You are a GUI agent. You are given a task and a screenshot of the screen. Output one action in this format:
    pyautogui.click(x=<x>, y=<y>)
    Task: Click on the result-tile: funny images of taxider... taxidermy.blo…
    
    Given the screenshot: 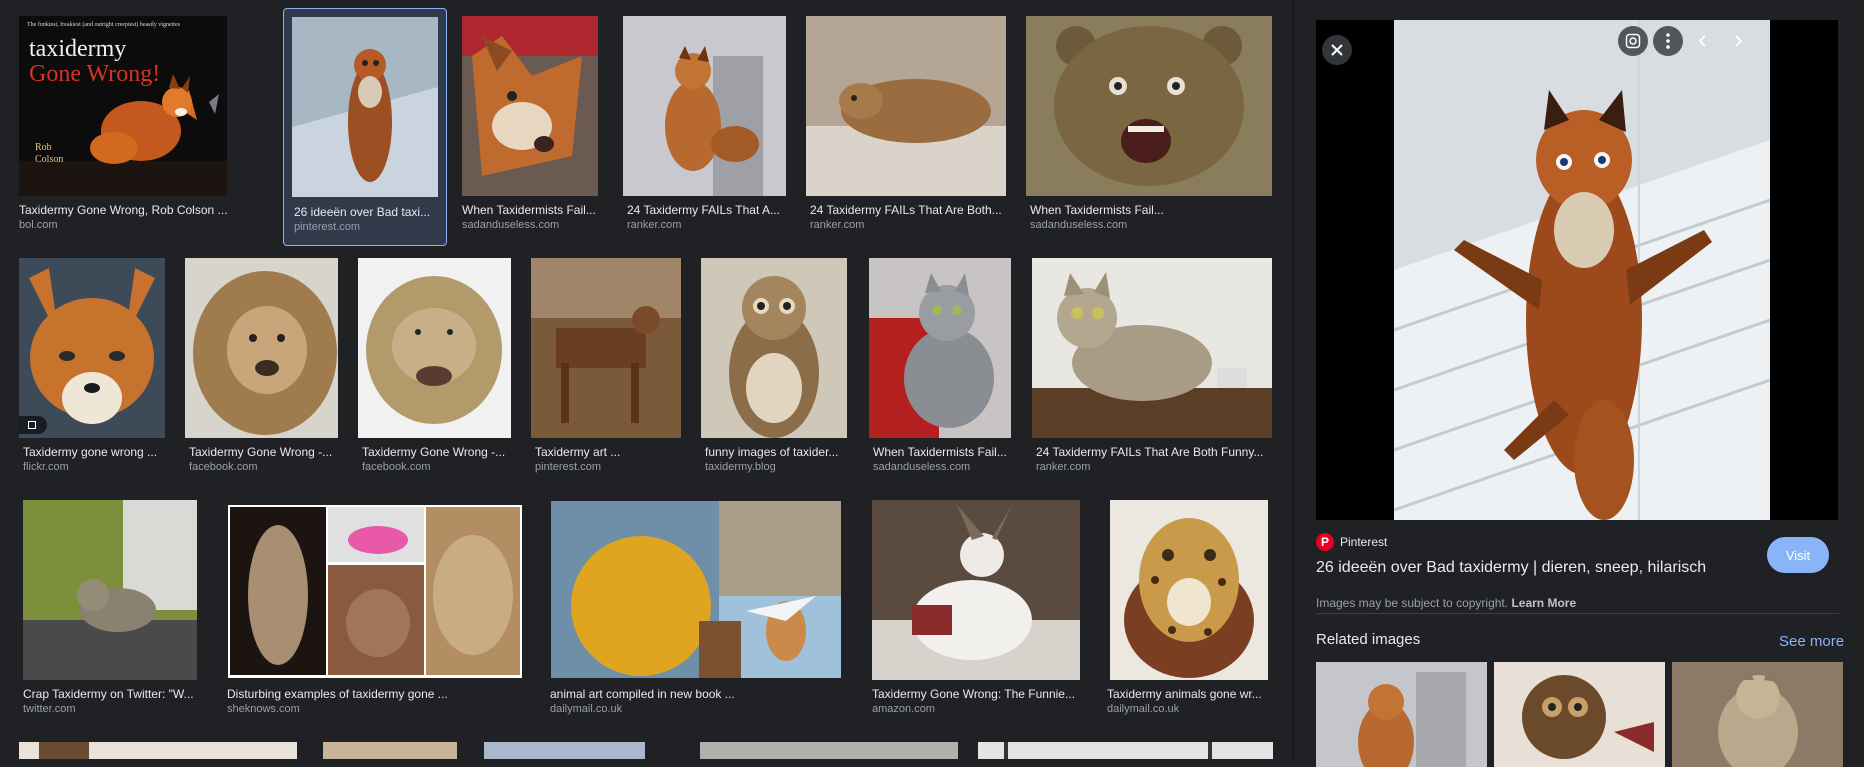 What is the action you would take?
    pyautogui.click(x=775, y=373)
    